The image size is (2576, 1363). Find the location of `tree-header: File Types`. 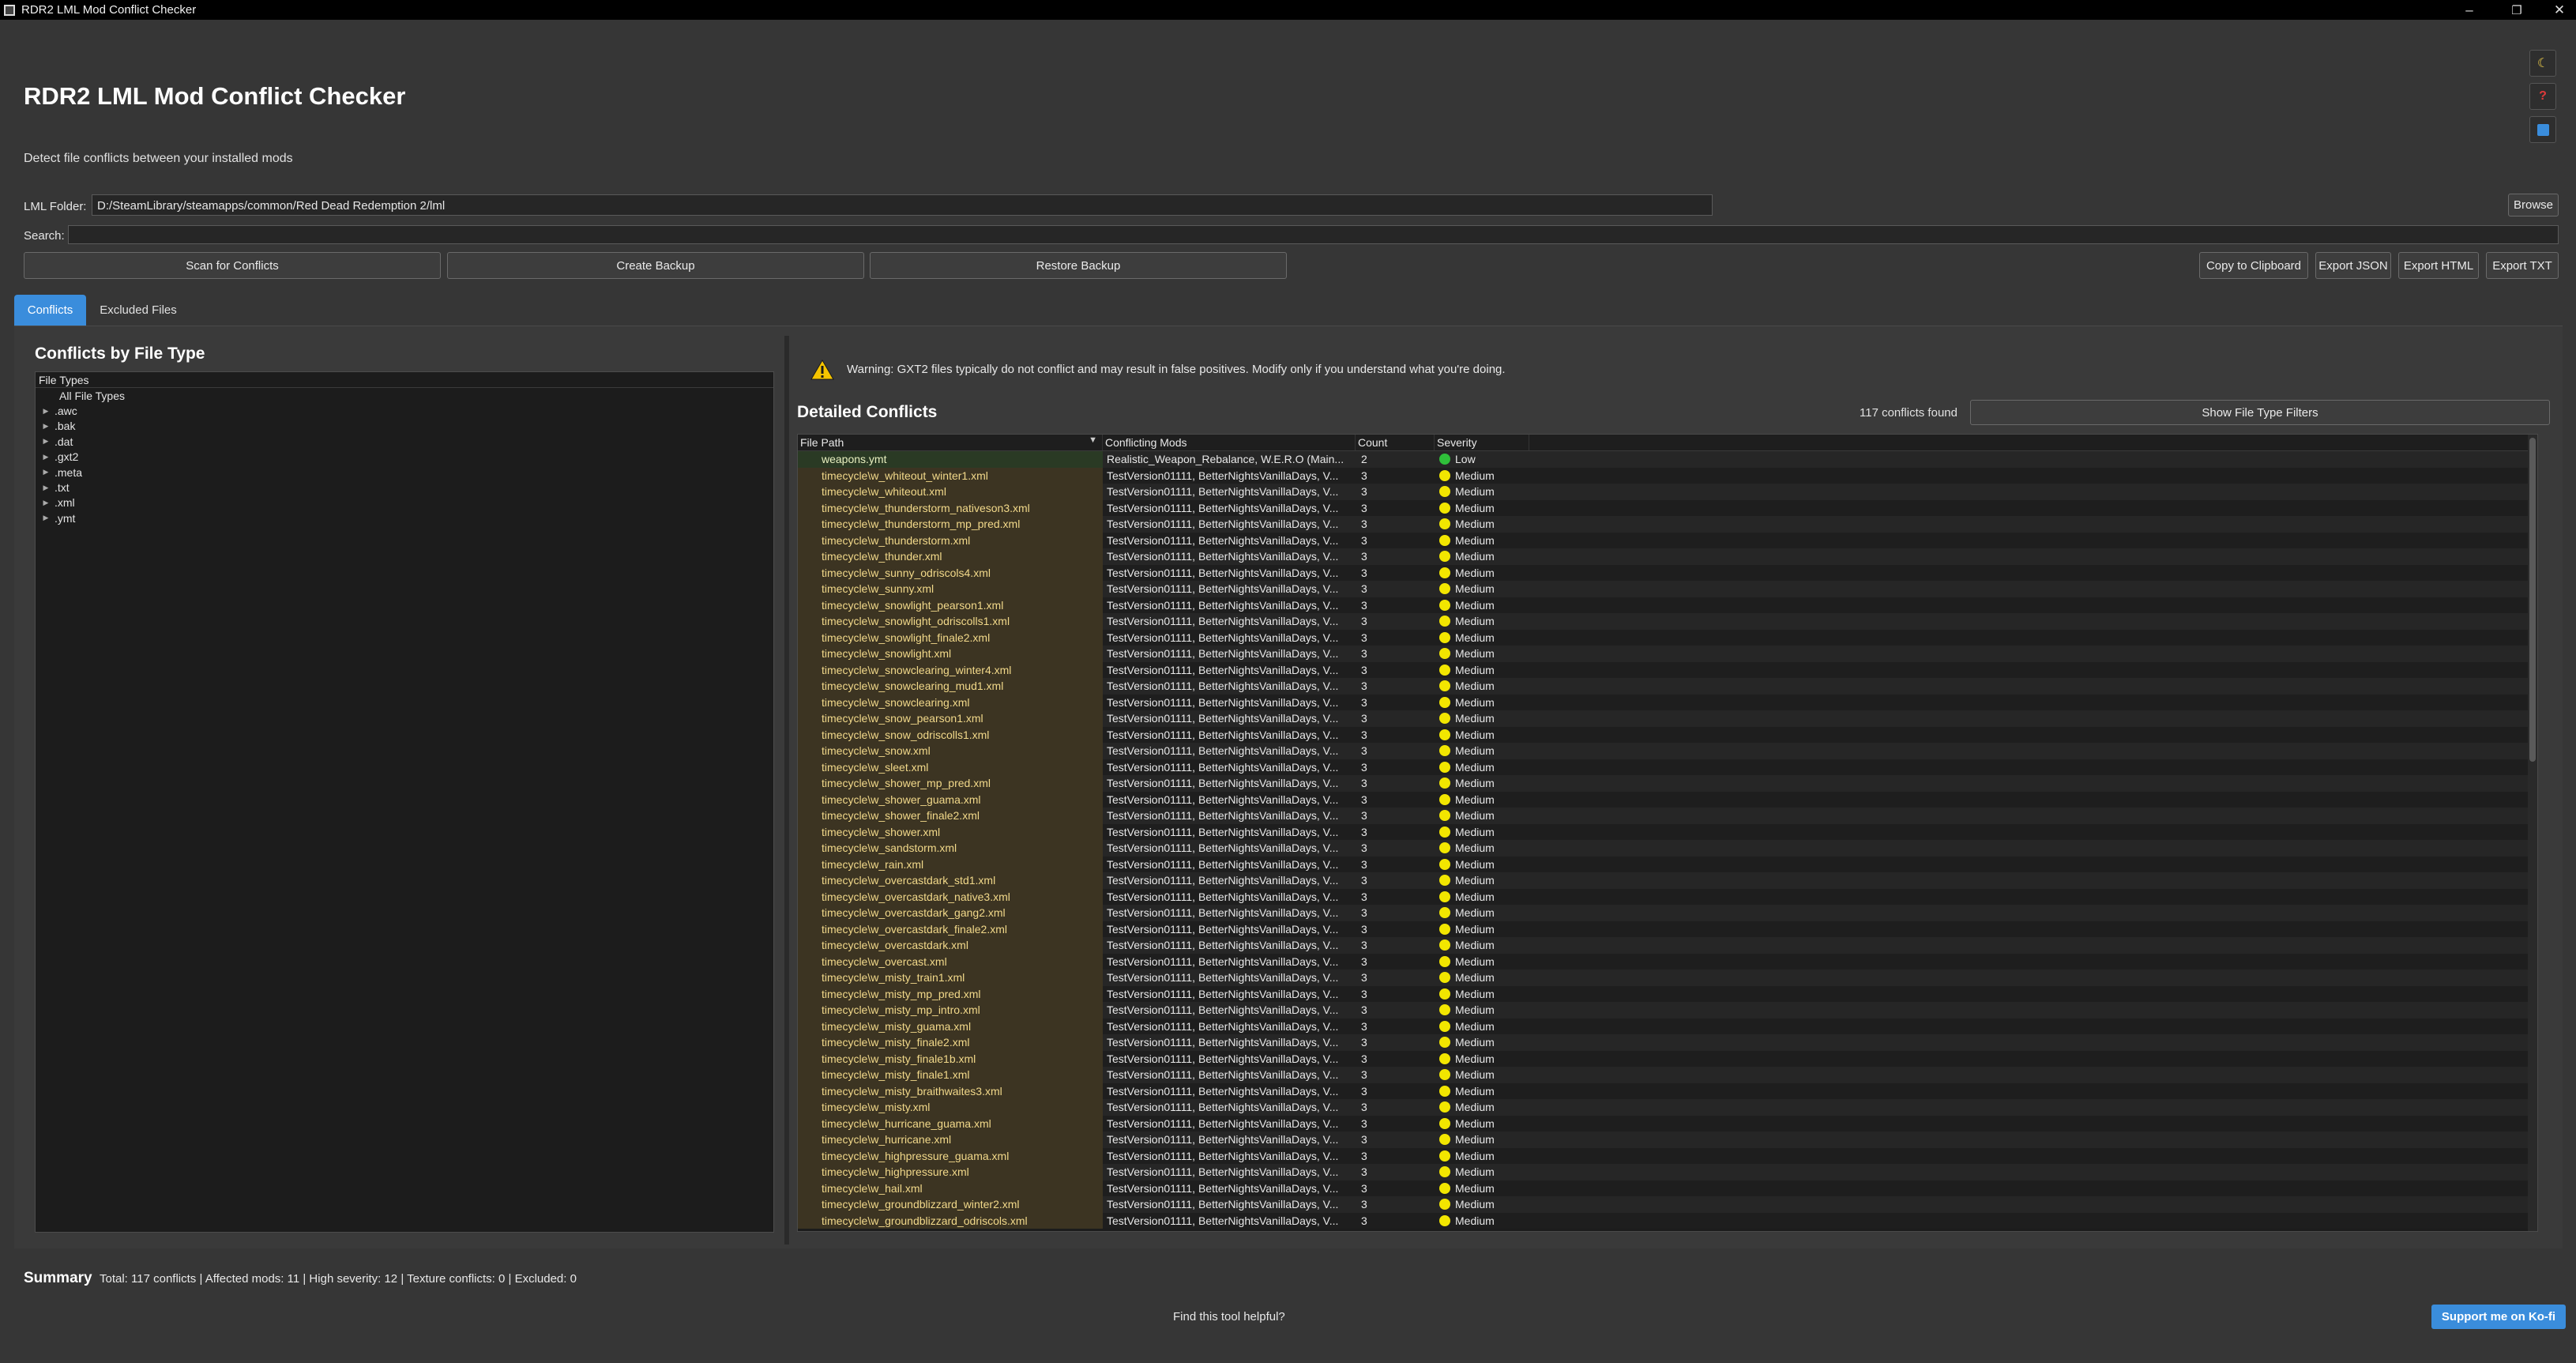

tree-header: File Types is located at coordinates (405, 380).